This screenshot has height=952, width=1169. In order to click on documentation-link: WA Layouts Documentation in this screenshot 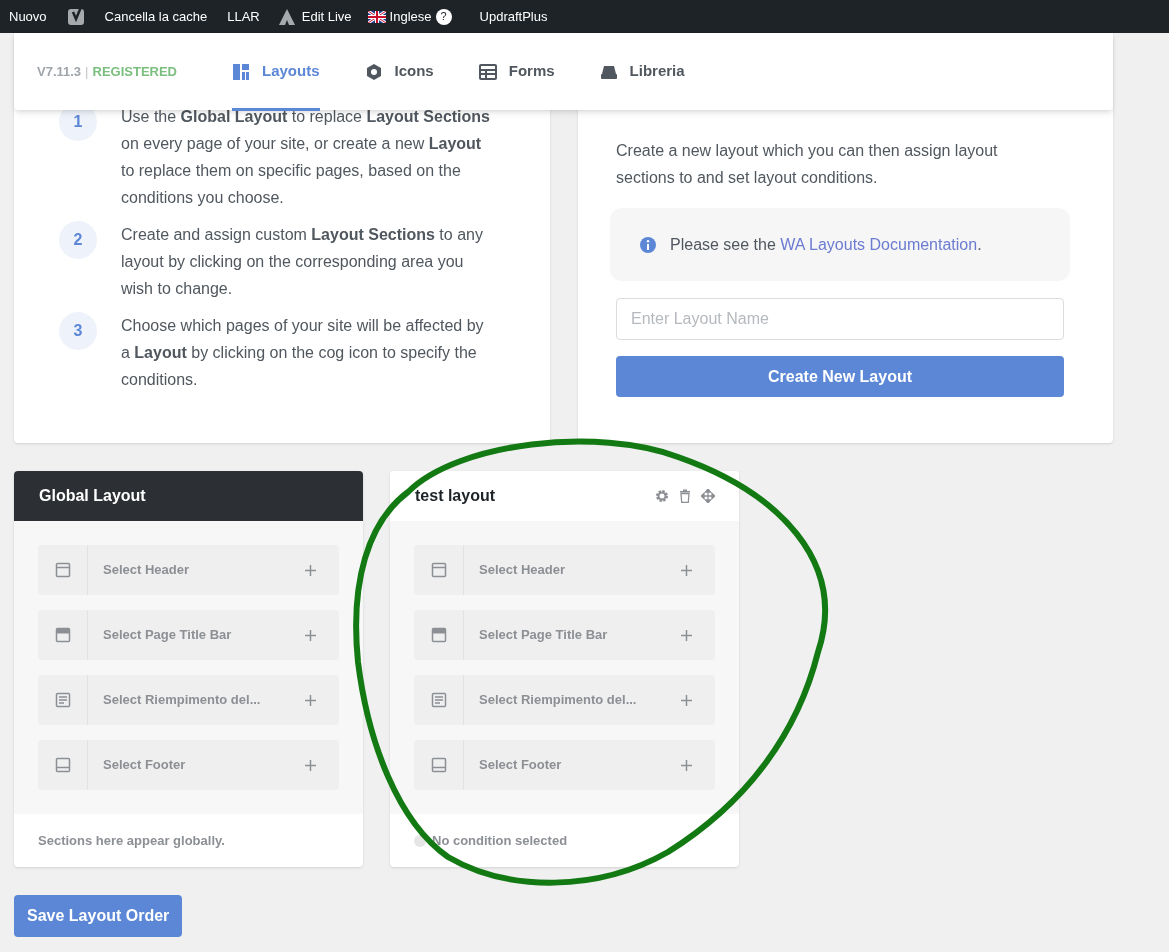, I will do `click(879, 244)`.